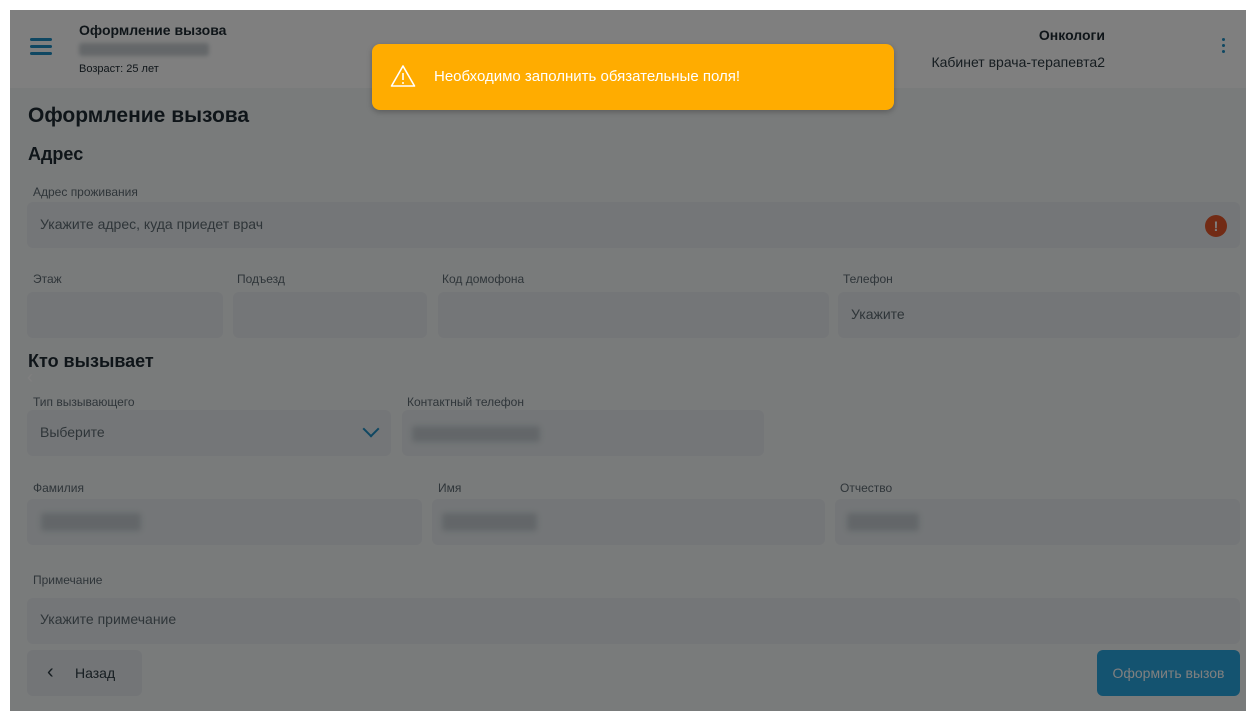 The image size is (1246, 711). Describe the element at coordinates (403, 76) in the screenshot. I see `warning-icon` at that location.